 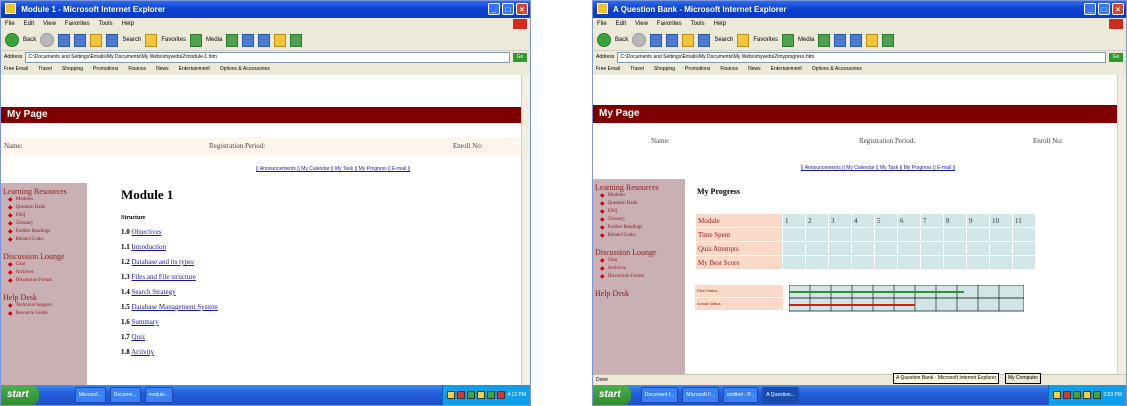 What do you see at coordinates (824, 40) in the screenshot?
I see `history-icon` at bounding box center [824, 40].